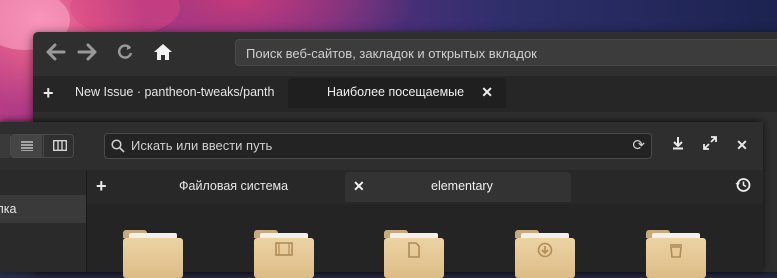 The height and width of the screenshot is (278, 777). I want to click on file-tabbar: + Файловая система ✕ elementary, so click(425, 187).